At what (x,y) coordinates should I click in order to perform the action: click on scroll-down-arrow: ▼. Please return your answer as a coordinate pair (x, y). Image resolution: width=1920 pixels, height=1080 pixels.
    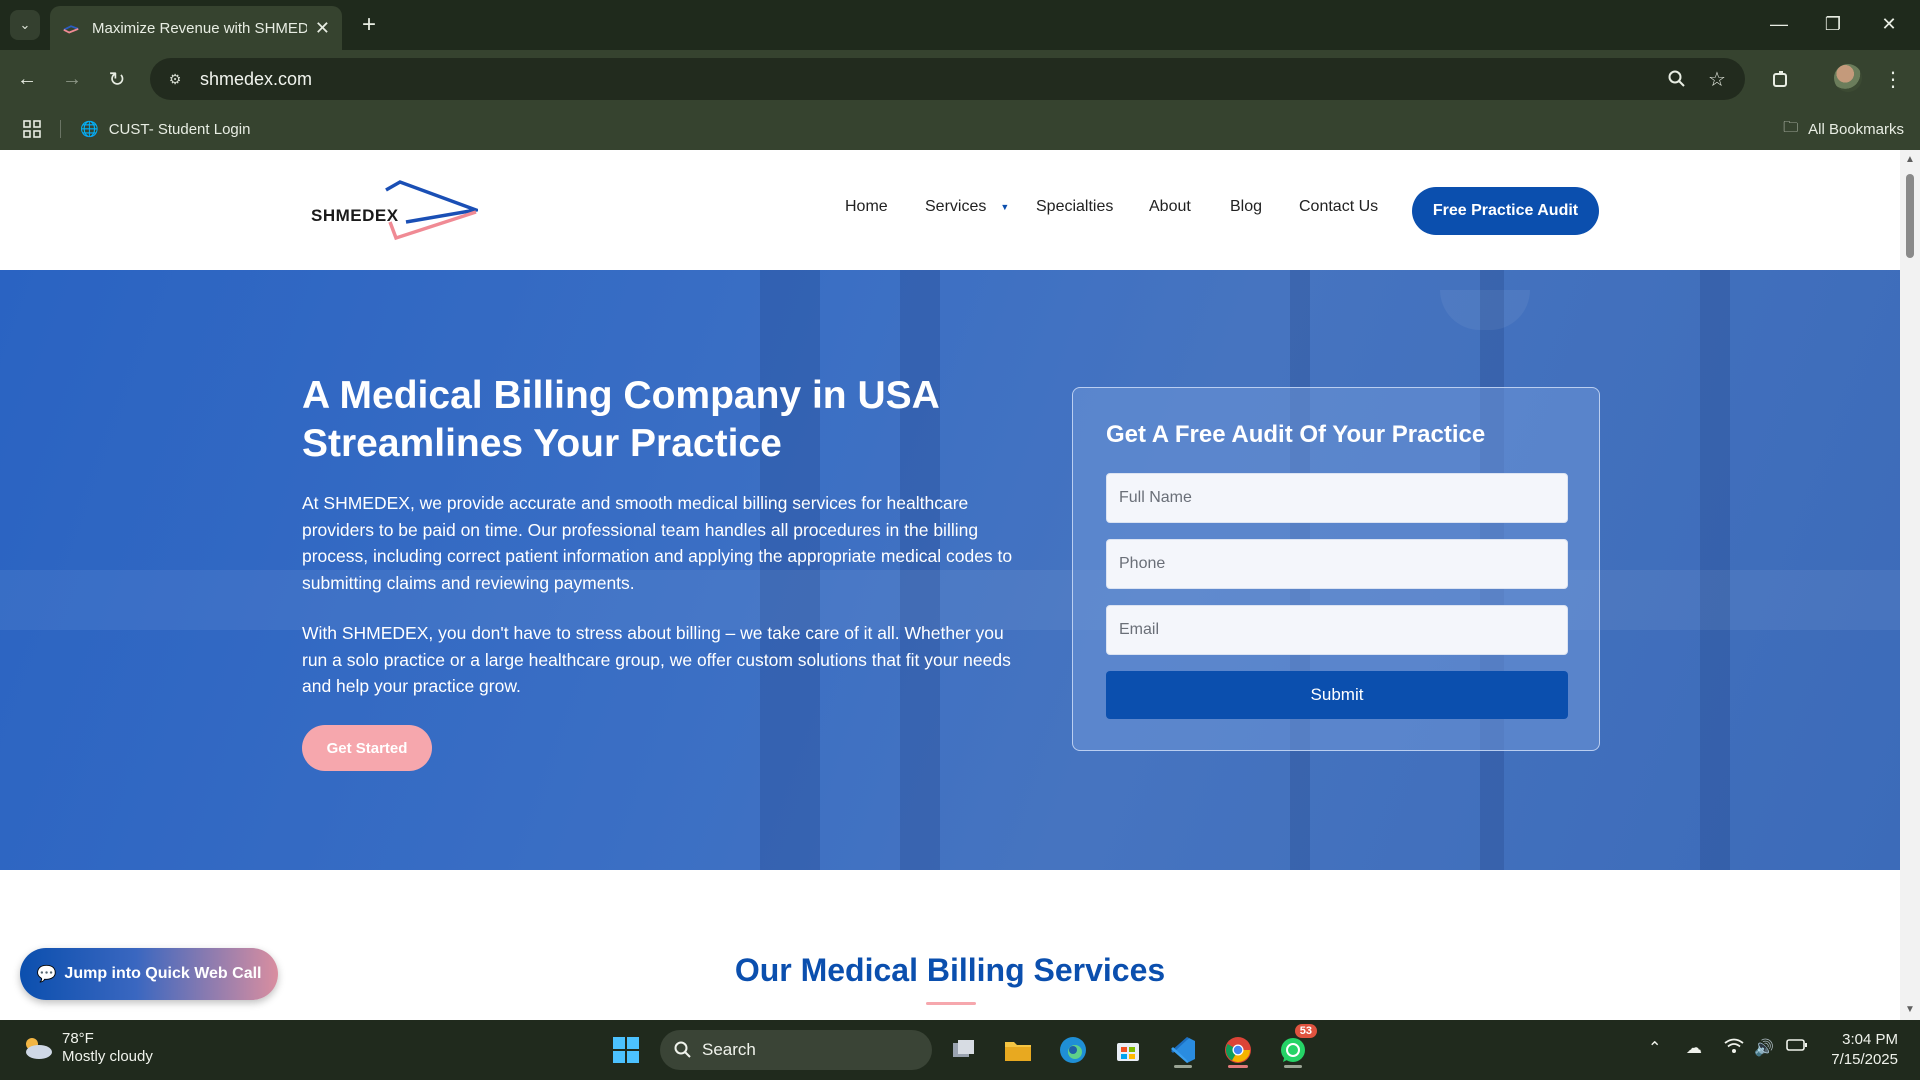
    Looking at the image, I should click on (1910, 1010).